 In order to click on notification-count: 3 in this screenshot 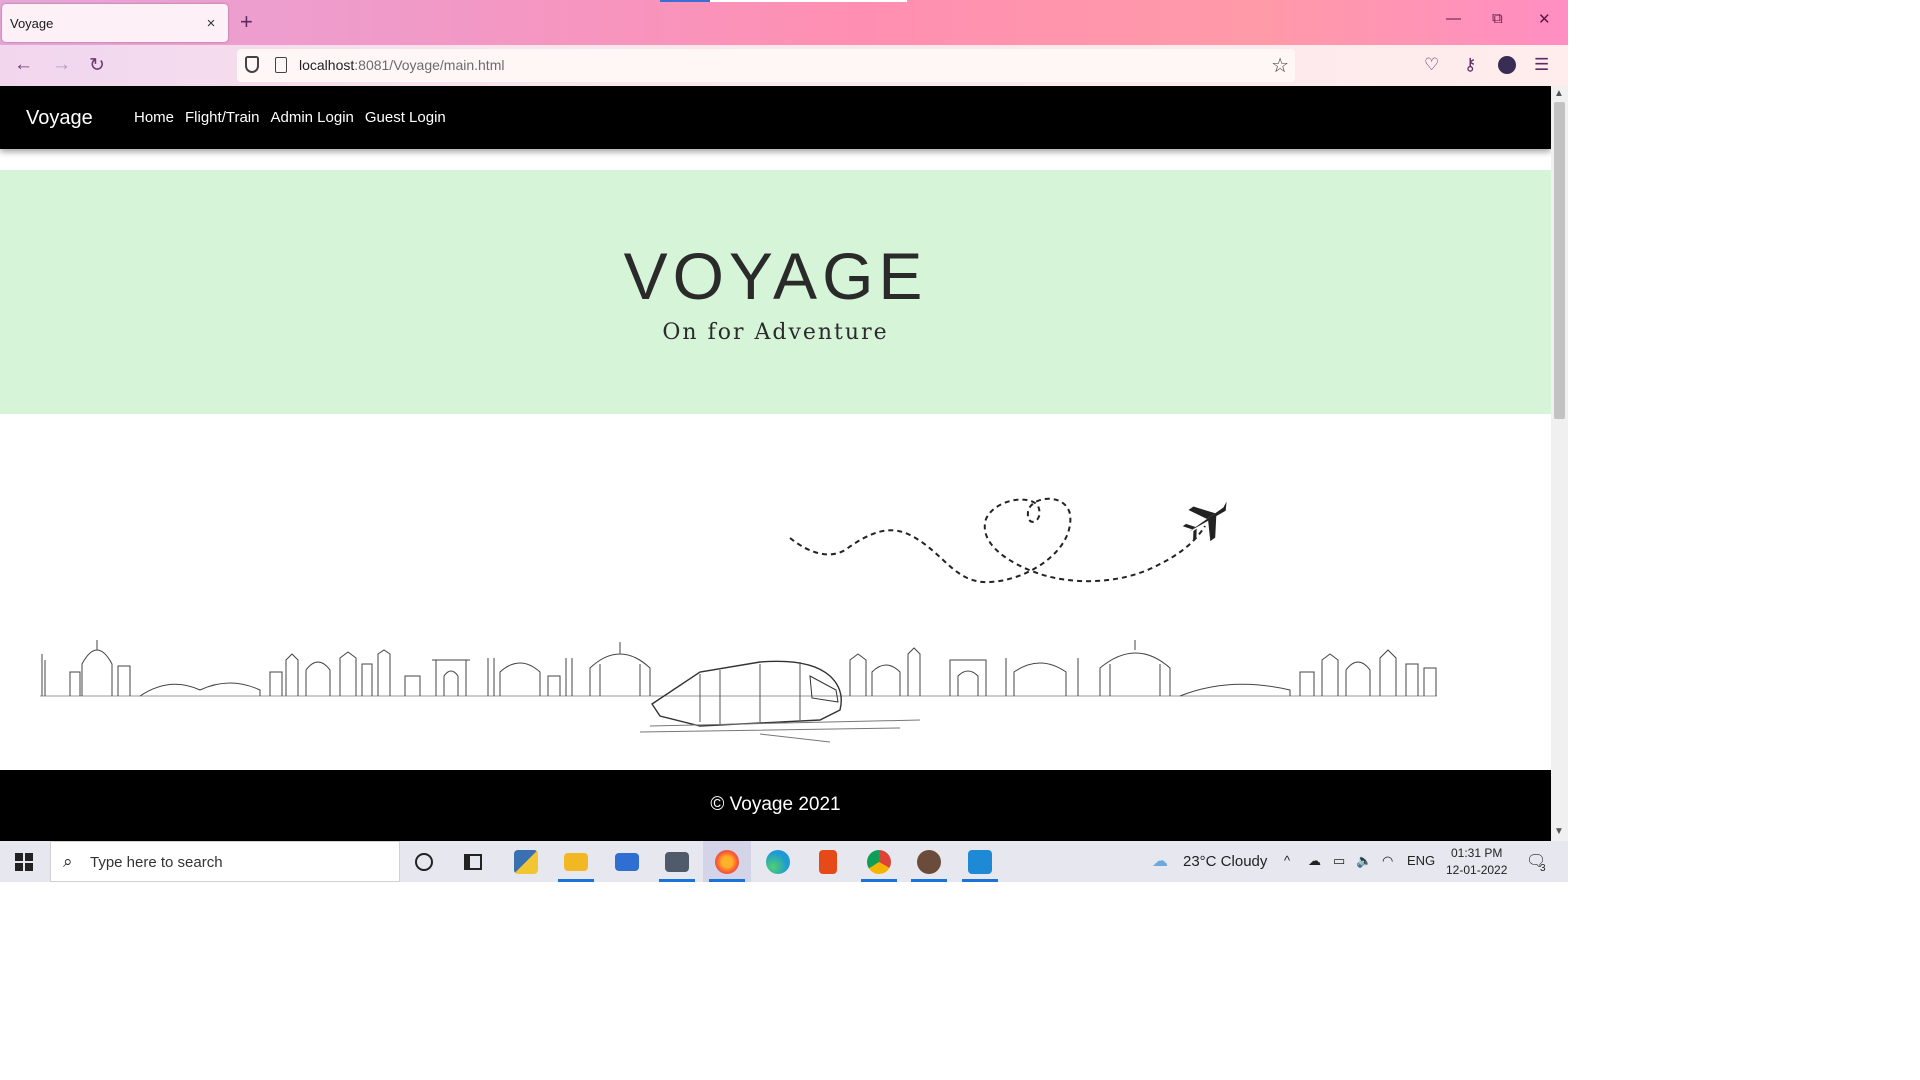, I will do `click(1543, 868)`.